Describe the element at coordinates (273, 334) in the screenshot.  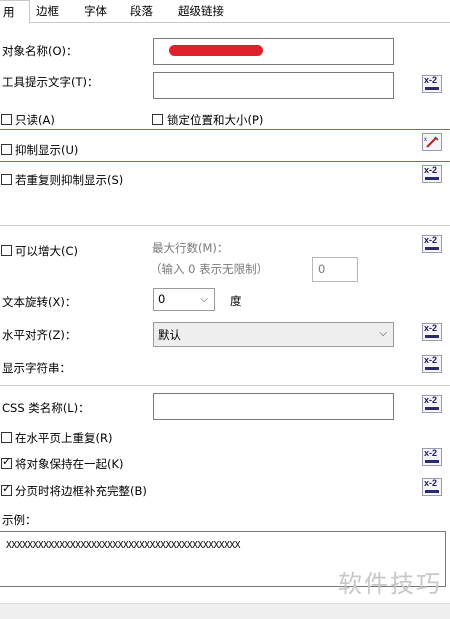
I see `horiz-align-select: 默认 ⌵` at that location.